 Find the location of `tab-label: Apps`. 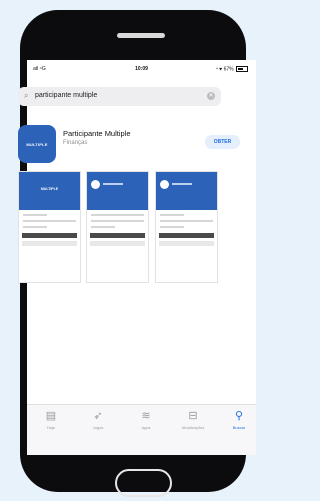

tab-label: Apps is located at coordinates (146, 427).